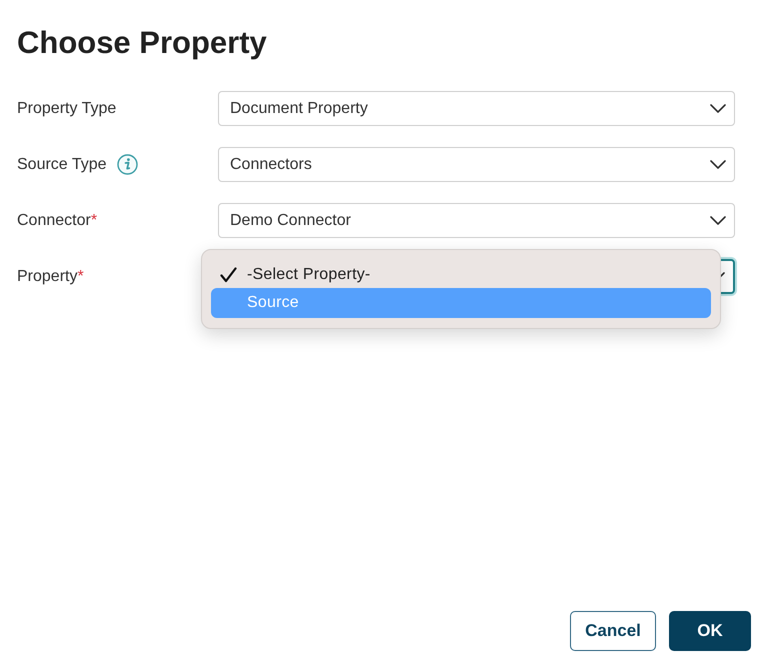 Image resolution: width=768 pixels, height=666 pixels. Describe the element at coordinates (461, 274) in the screenshot. I see `dropdown-option: -Select Property-` at that location.